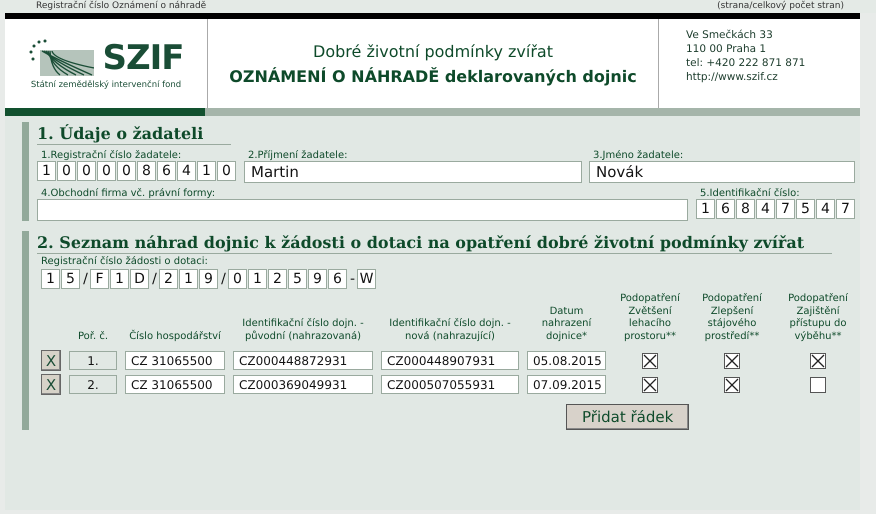  Describe the element at coordinates (727, 49) in the screenshot. I see `address-line: 110 00 Praha 1` at that location.